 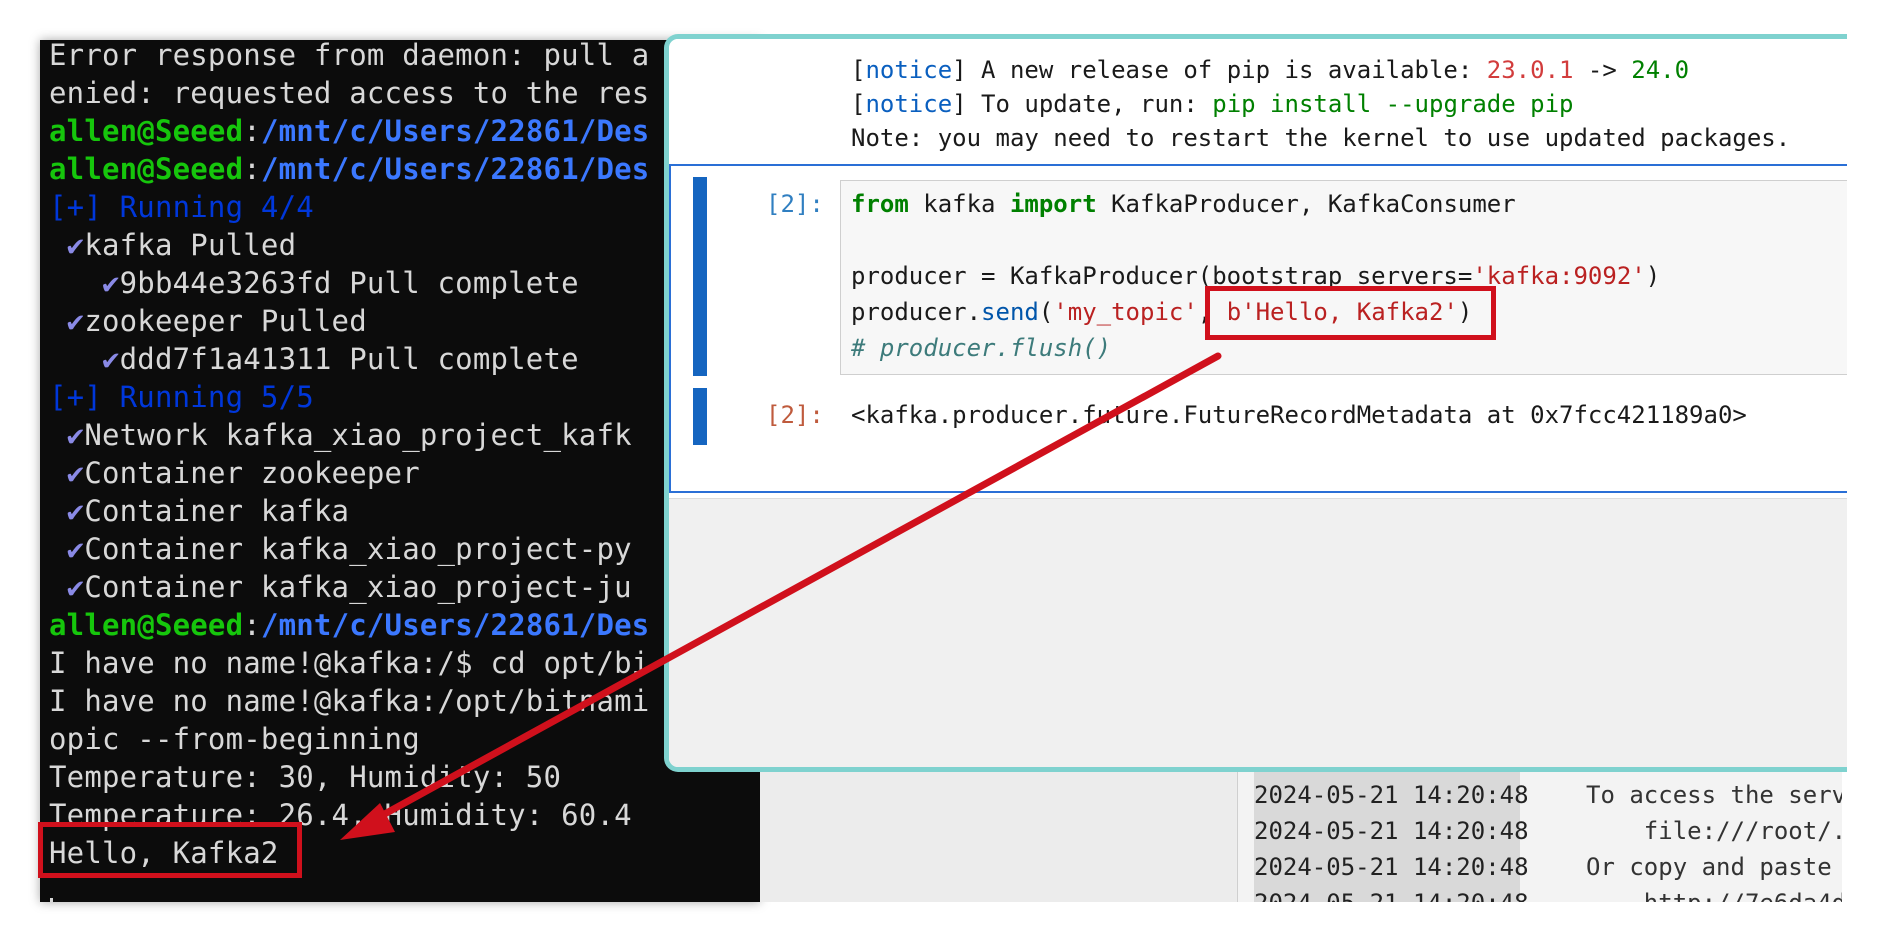 What do you see at coordinates (349, 207) in the screenshot?
I see `terminal-line: [+] Running 4/4` at bounding box center [349, 207].